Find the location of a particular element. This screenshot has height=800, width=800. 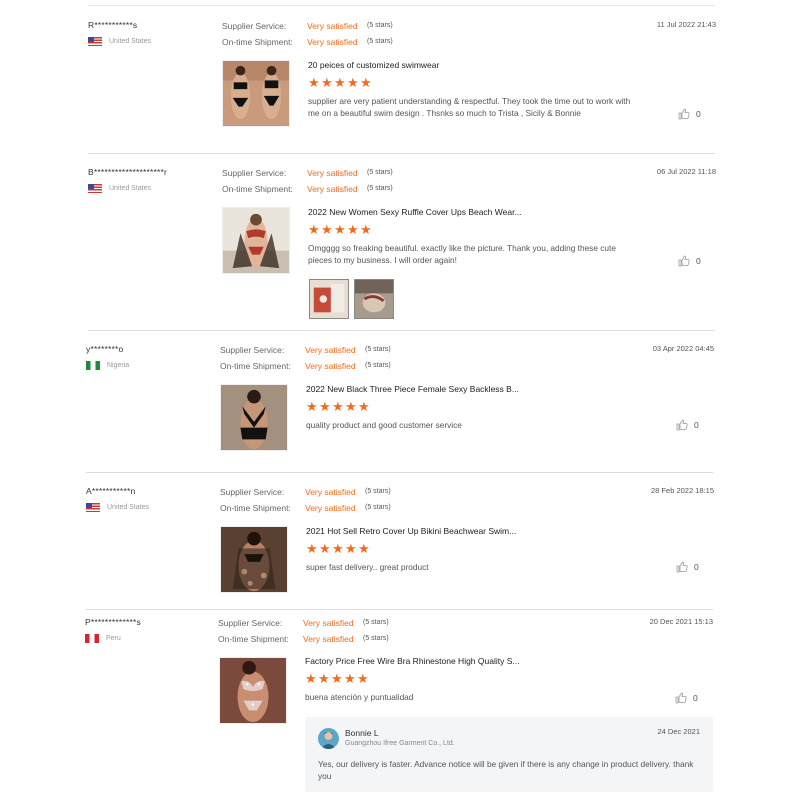

buyer-name: B********************r is located at coordinates (128, 172).